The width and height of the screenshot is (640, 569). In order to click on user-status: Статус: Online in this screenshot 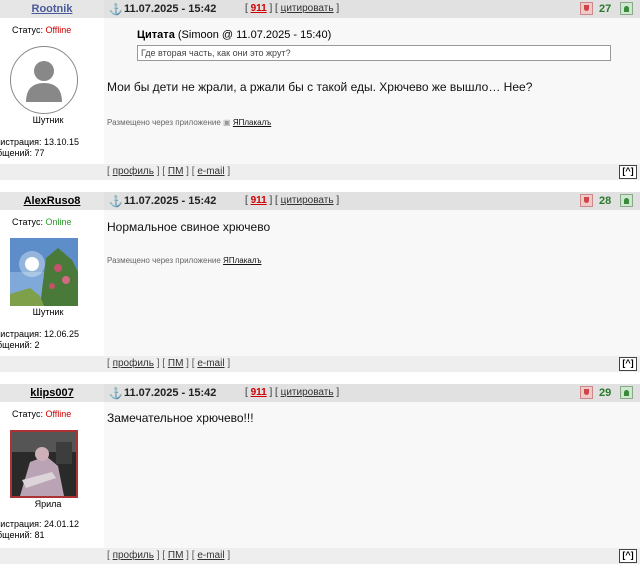, I will do `click(42, 222)`.